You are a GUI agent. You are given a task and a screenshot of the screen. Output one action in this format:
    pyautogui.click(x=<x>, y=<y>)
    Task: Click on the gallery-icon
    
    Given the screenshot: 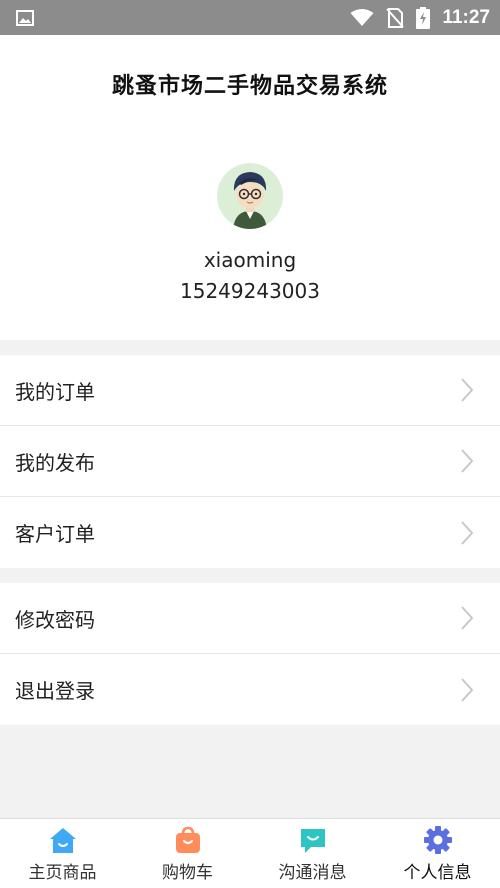 What is the action you would take?
    pyautogui.click(x=25, y=17)
    